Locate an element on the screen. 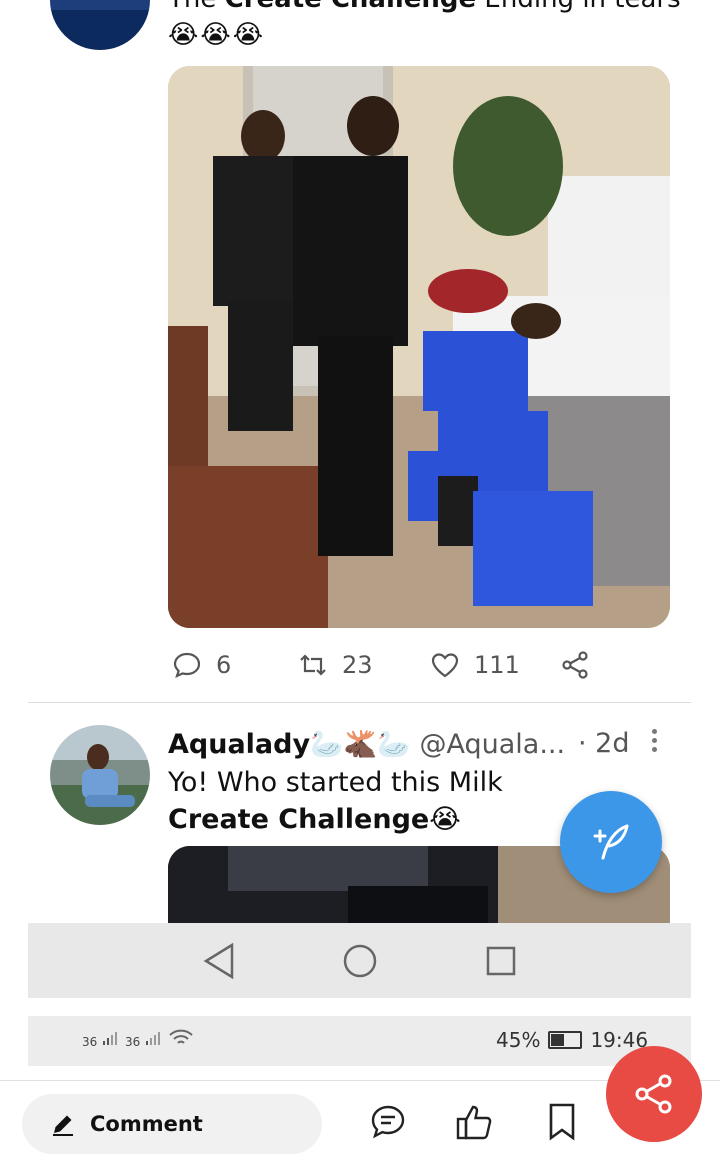 The width and height of the screenshot is (720, 1154). reply-icon is located at coordinates (187, 665).